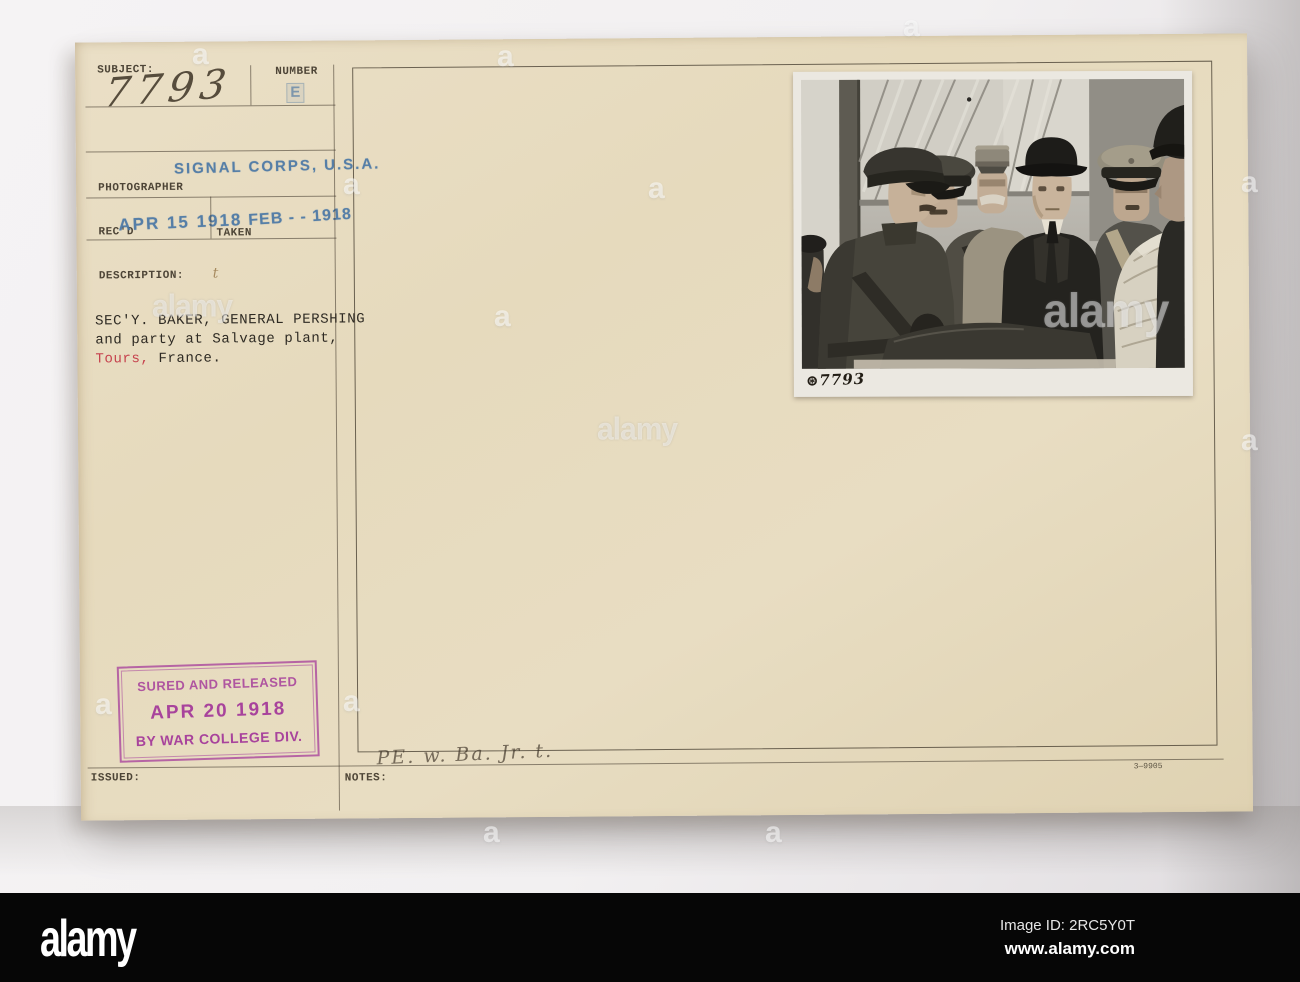 This screenshot has width=1300, height=982. I want to click on description-line-3: Tours, France., so click(230, 358).